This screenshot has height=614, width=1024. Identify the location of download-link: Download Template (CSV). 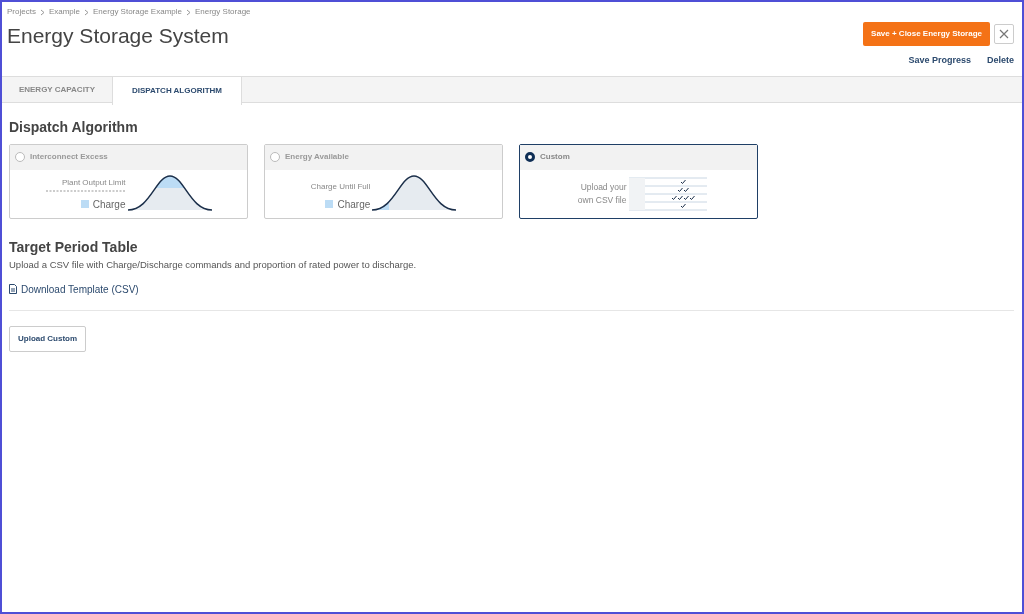
(74, 289).